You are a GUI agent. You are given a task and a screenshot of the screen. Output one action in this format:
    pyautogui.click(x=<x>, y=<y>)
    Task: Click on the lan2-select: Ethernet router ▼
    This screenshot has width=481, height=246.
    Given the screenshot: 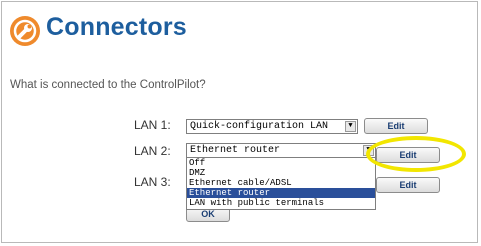 What is the action you would take?
    pyautogui.click(x=281, y=150)
    